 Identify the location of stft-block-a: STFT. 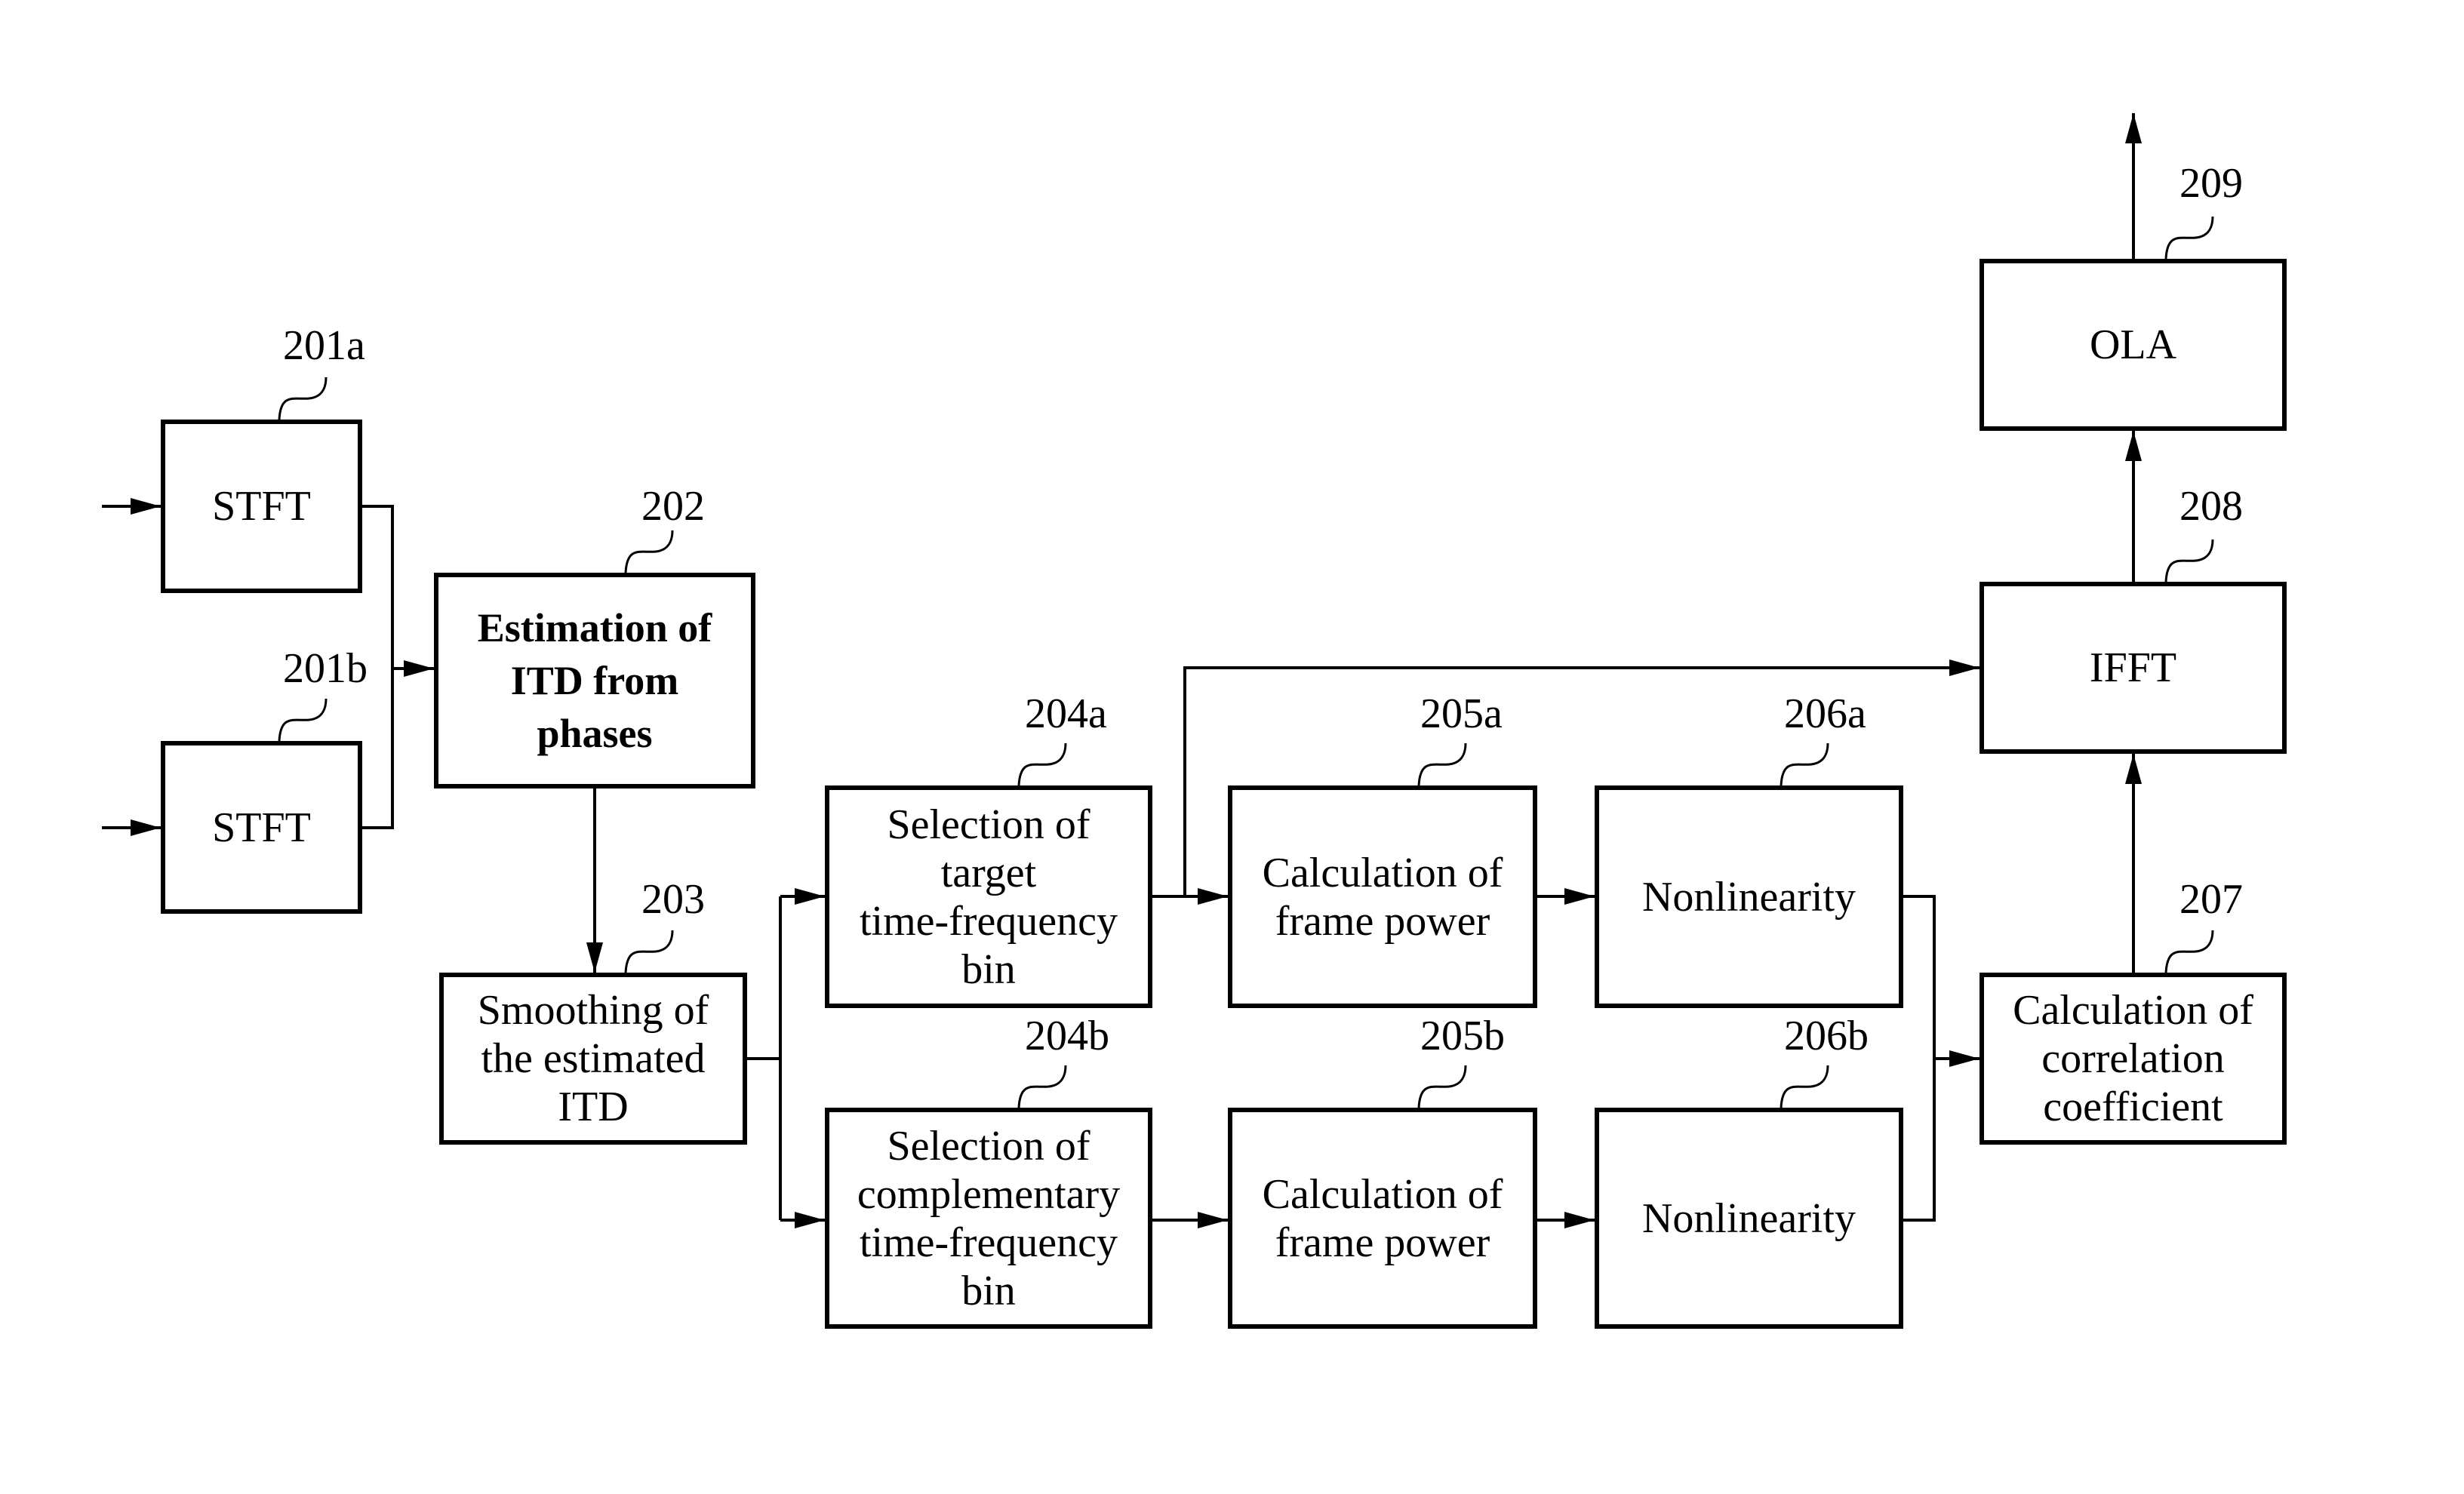
(261, 506).